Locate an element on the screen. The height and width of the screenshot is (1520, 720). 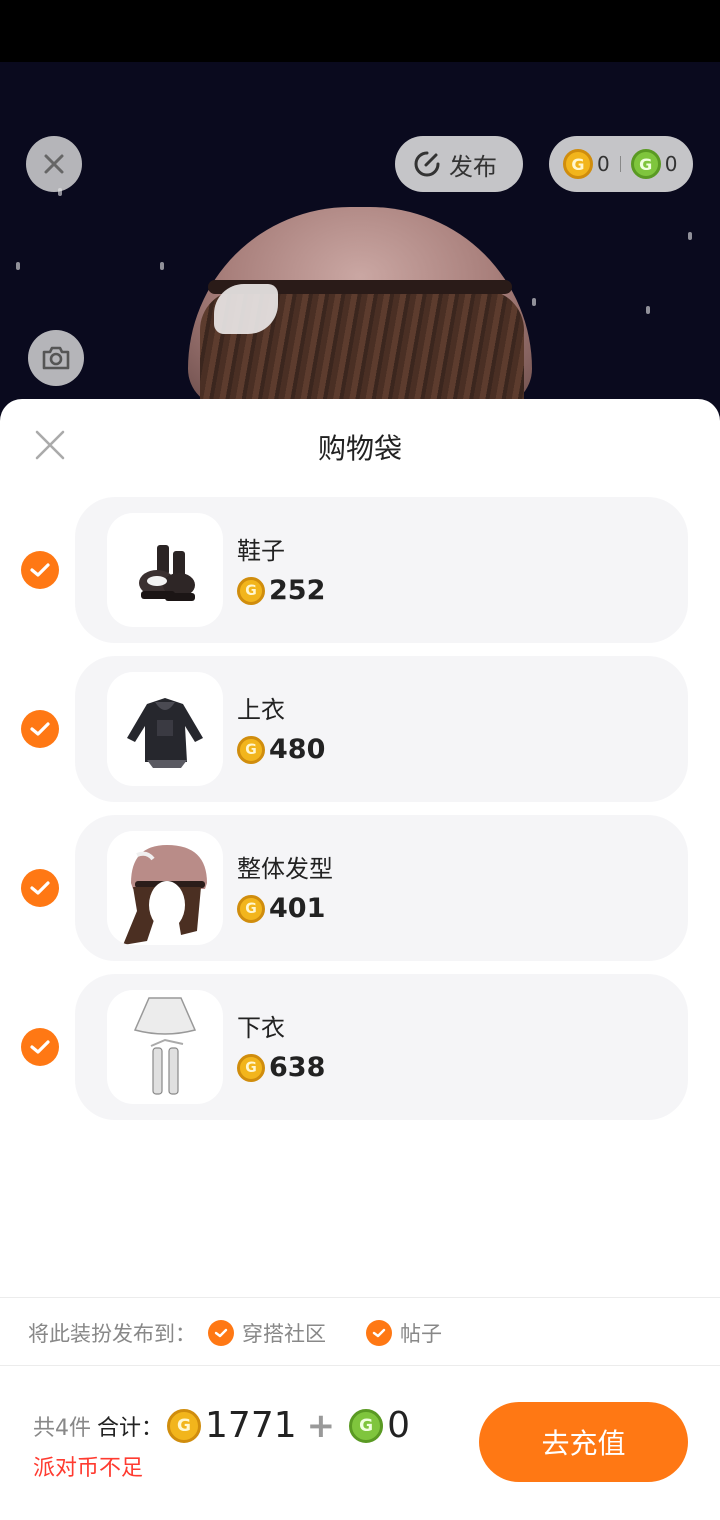
list-item: 上衣 G 480 is located at coordinates (360, 729).